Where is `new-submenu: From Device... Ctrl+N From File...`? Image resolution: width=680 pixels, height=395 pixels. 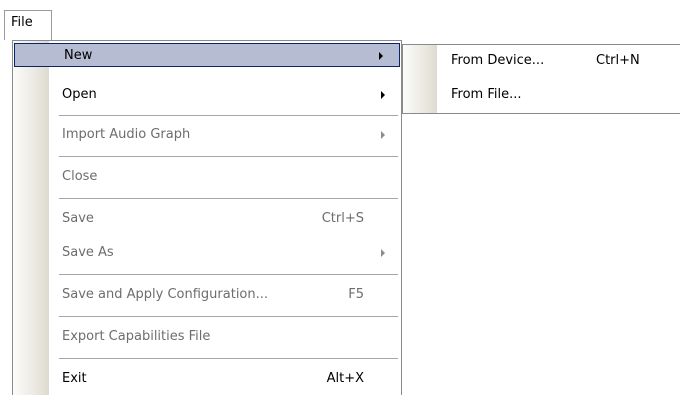 new-submenu: From Device... Ctrl+N From File... is located at coordinates (541, 79).